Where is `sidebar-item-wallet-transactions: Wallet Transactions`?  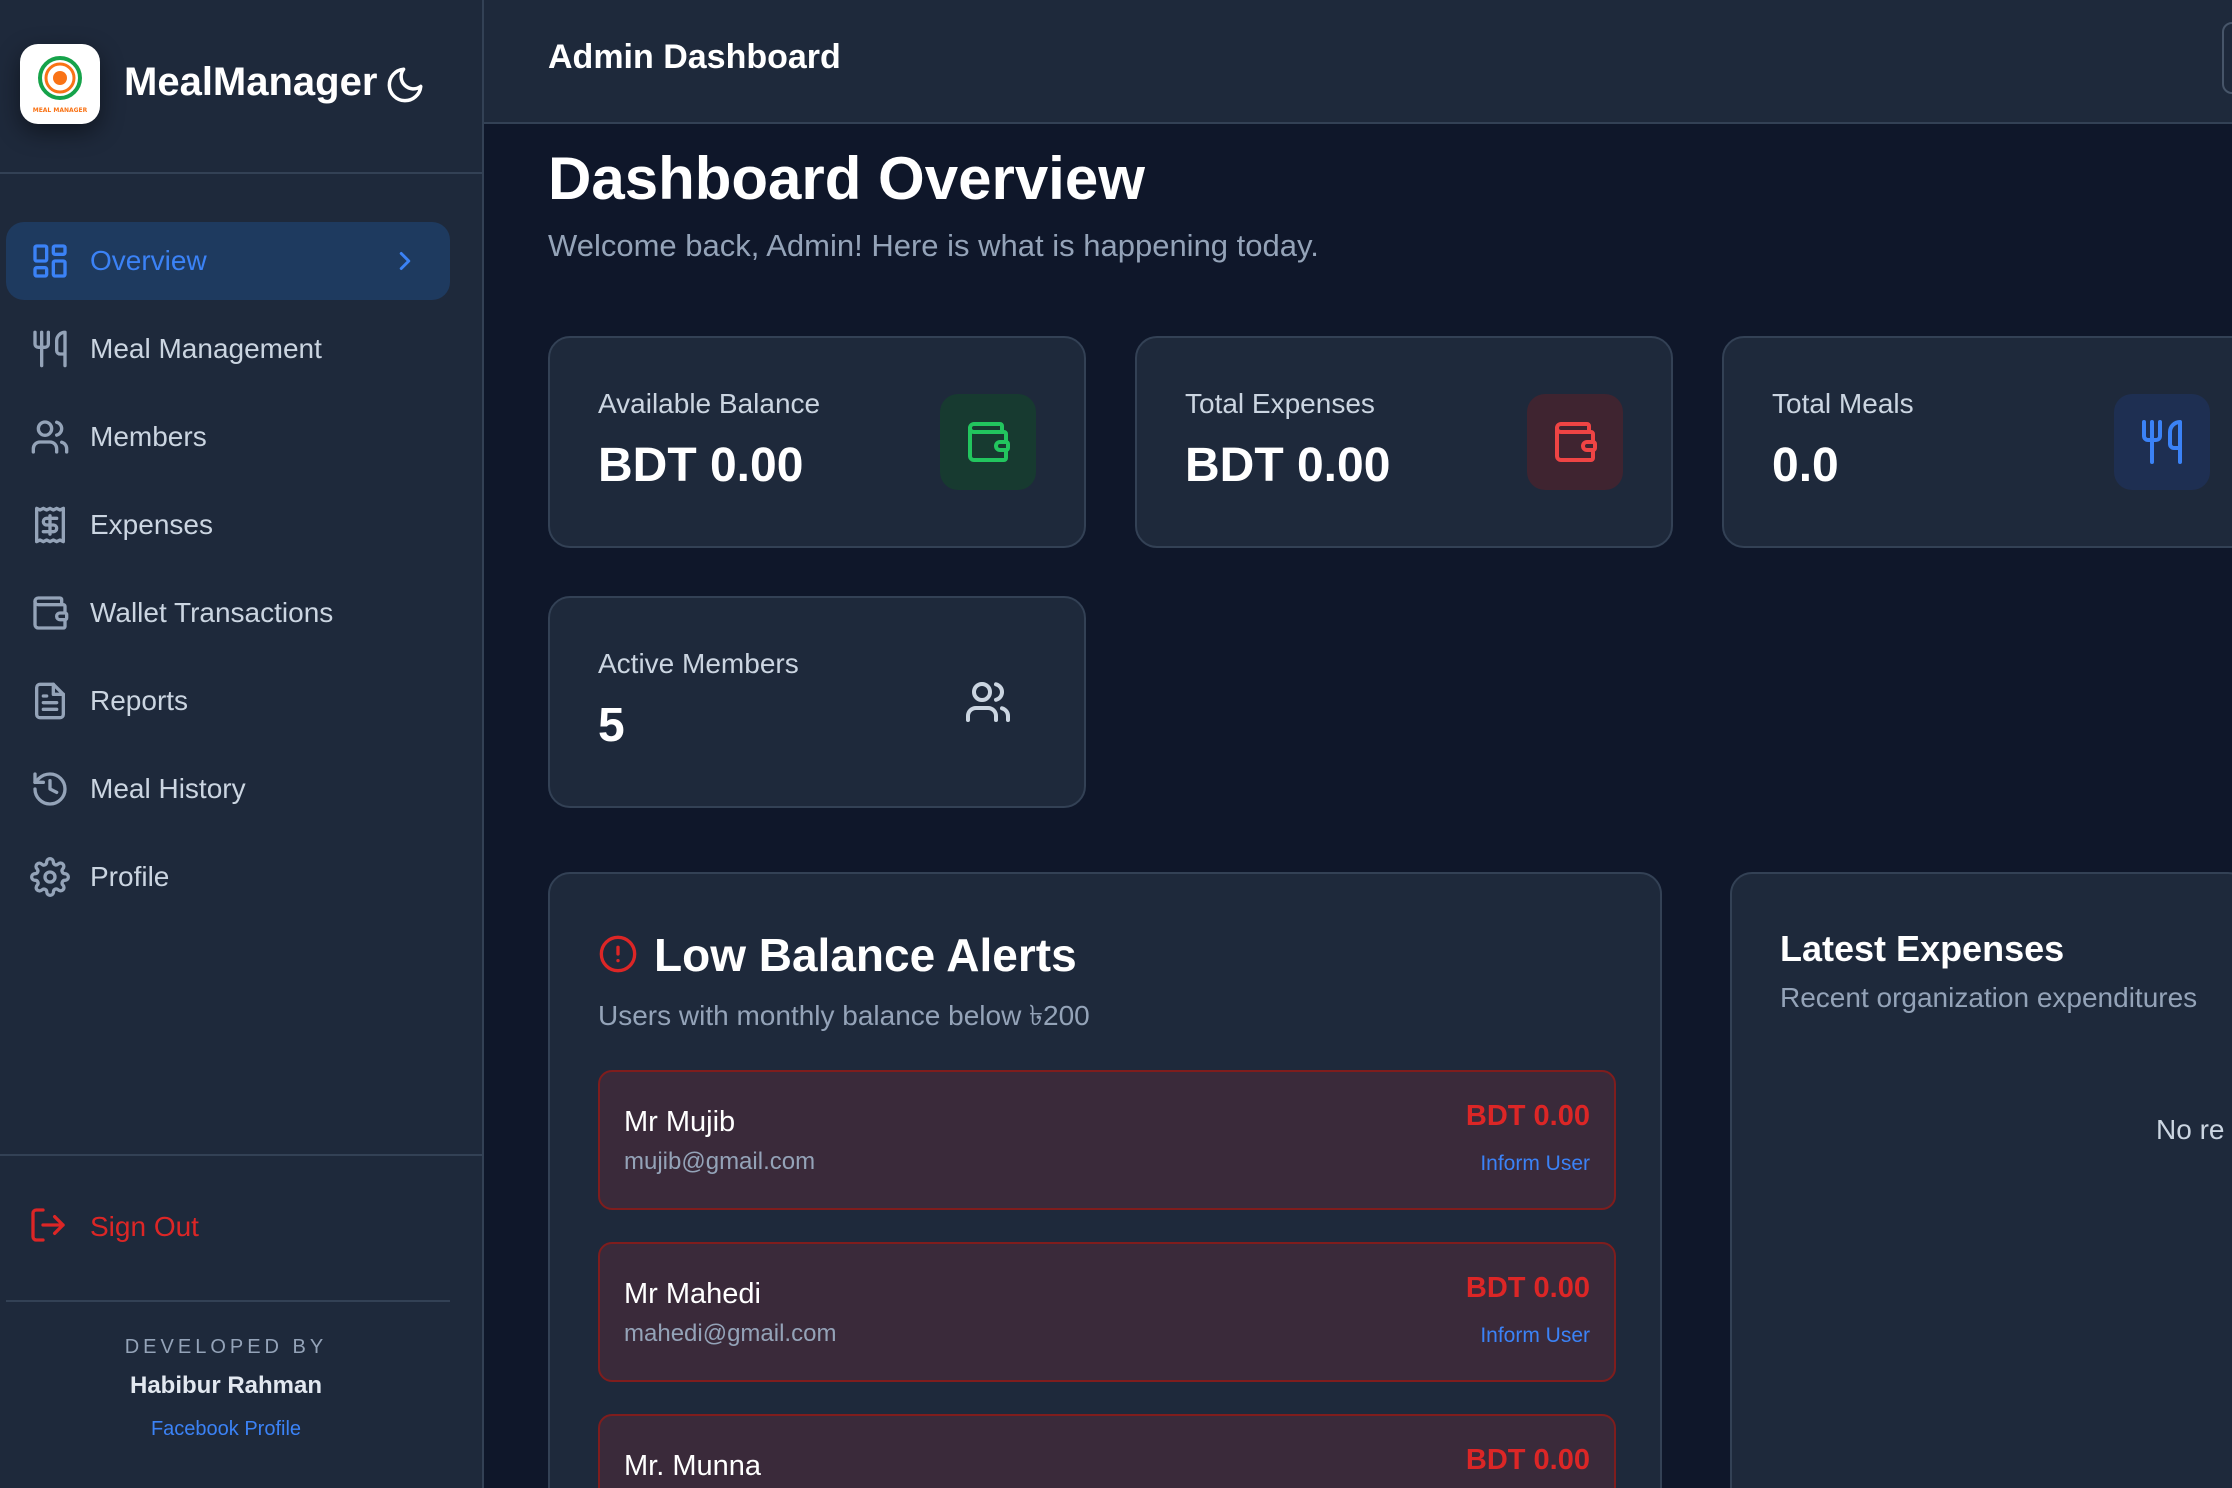 sidebar-item-wallet-transactions: Wallet Transactions is located at coordinates (228, 613).